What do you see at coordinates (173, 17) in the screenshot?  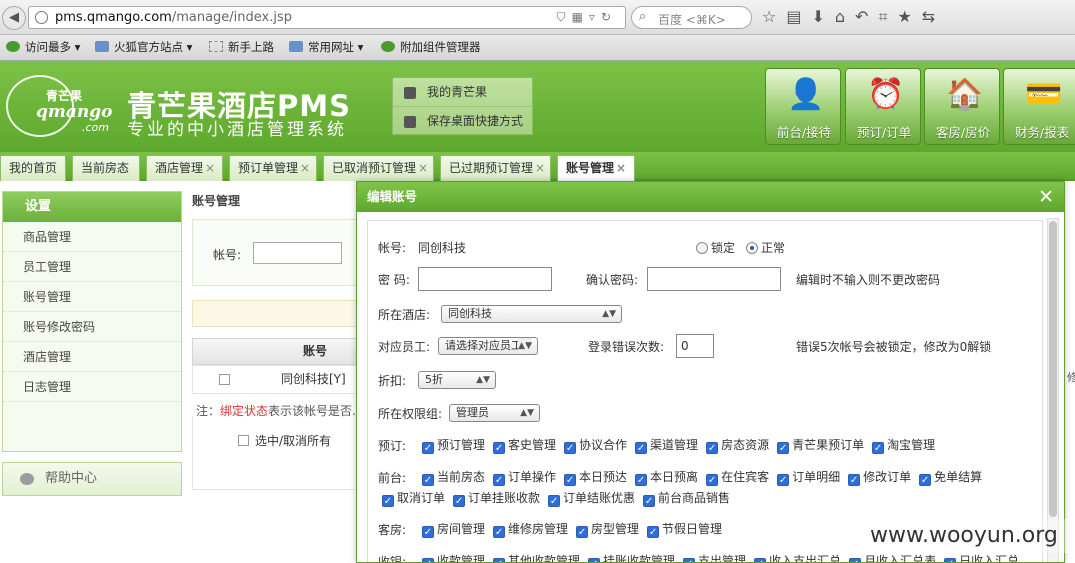 I see `url-text: pms.qmango.com/manage/index.jsp` at bounding box center [173, 17].